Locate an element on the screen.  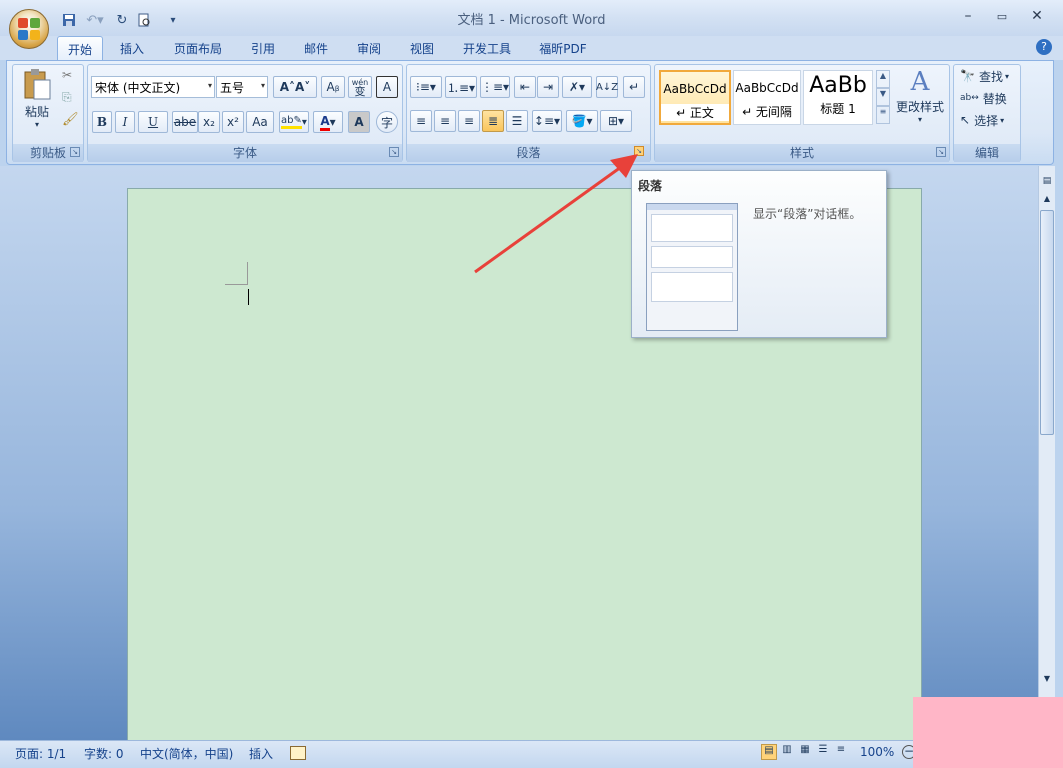
styles-group-label: 样式 is located at coordinates (802, 153).